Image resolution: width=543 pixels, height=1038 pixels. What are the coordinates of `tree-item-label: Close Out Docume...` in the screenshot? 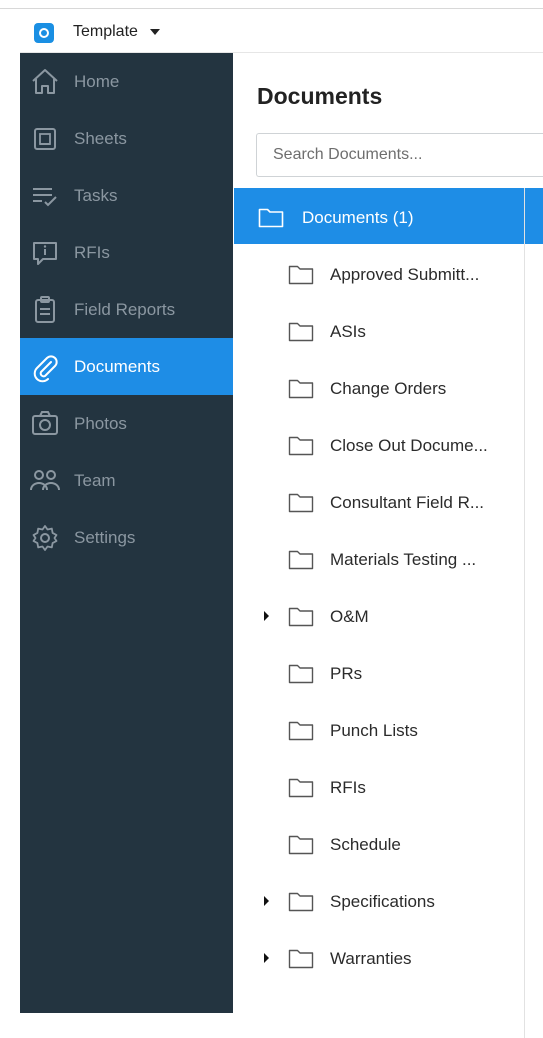 It's located at (409, 445).